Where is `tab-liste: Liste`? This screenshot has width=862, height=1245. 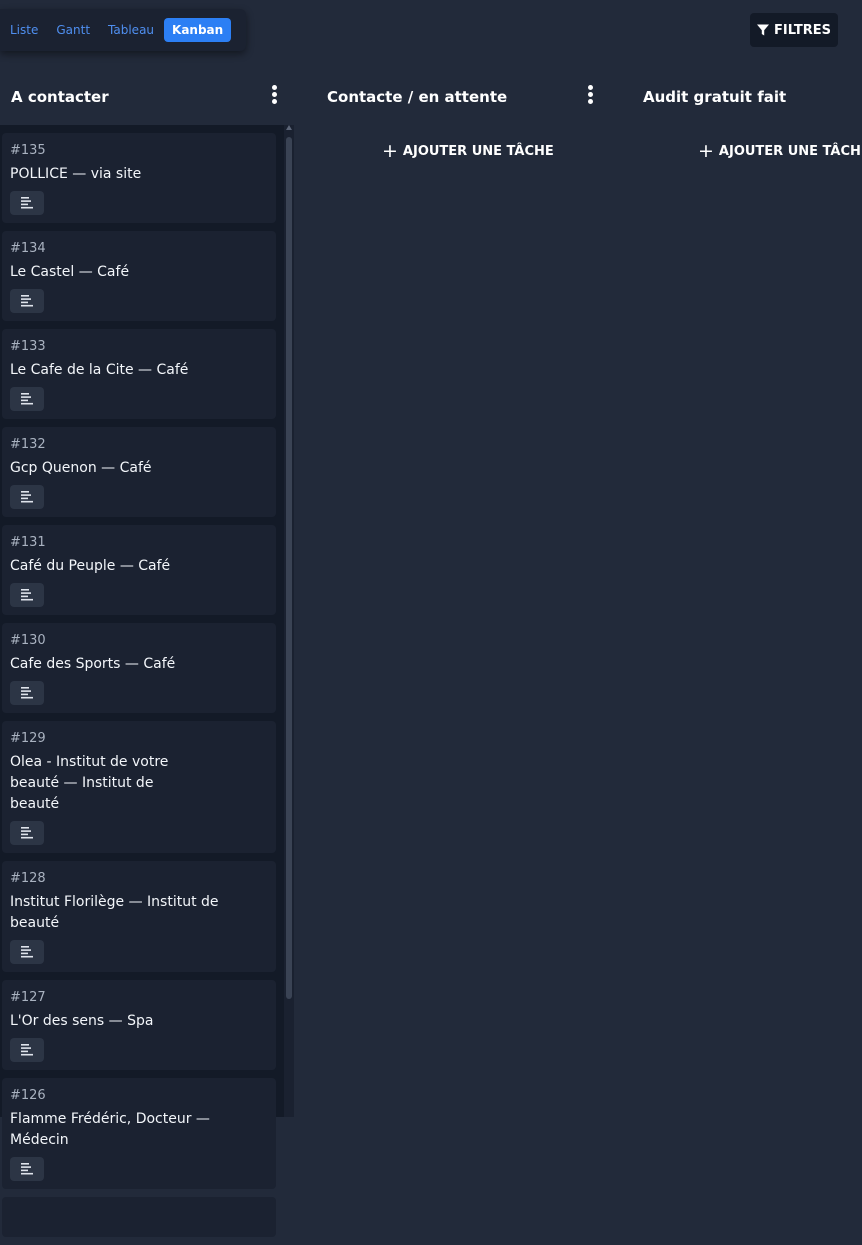 tab-liste: Liste is located at coordinates (24, 30).